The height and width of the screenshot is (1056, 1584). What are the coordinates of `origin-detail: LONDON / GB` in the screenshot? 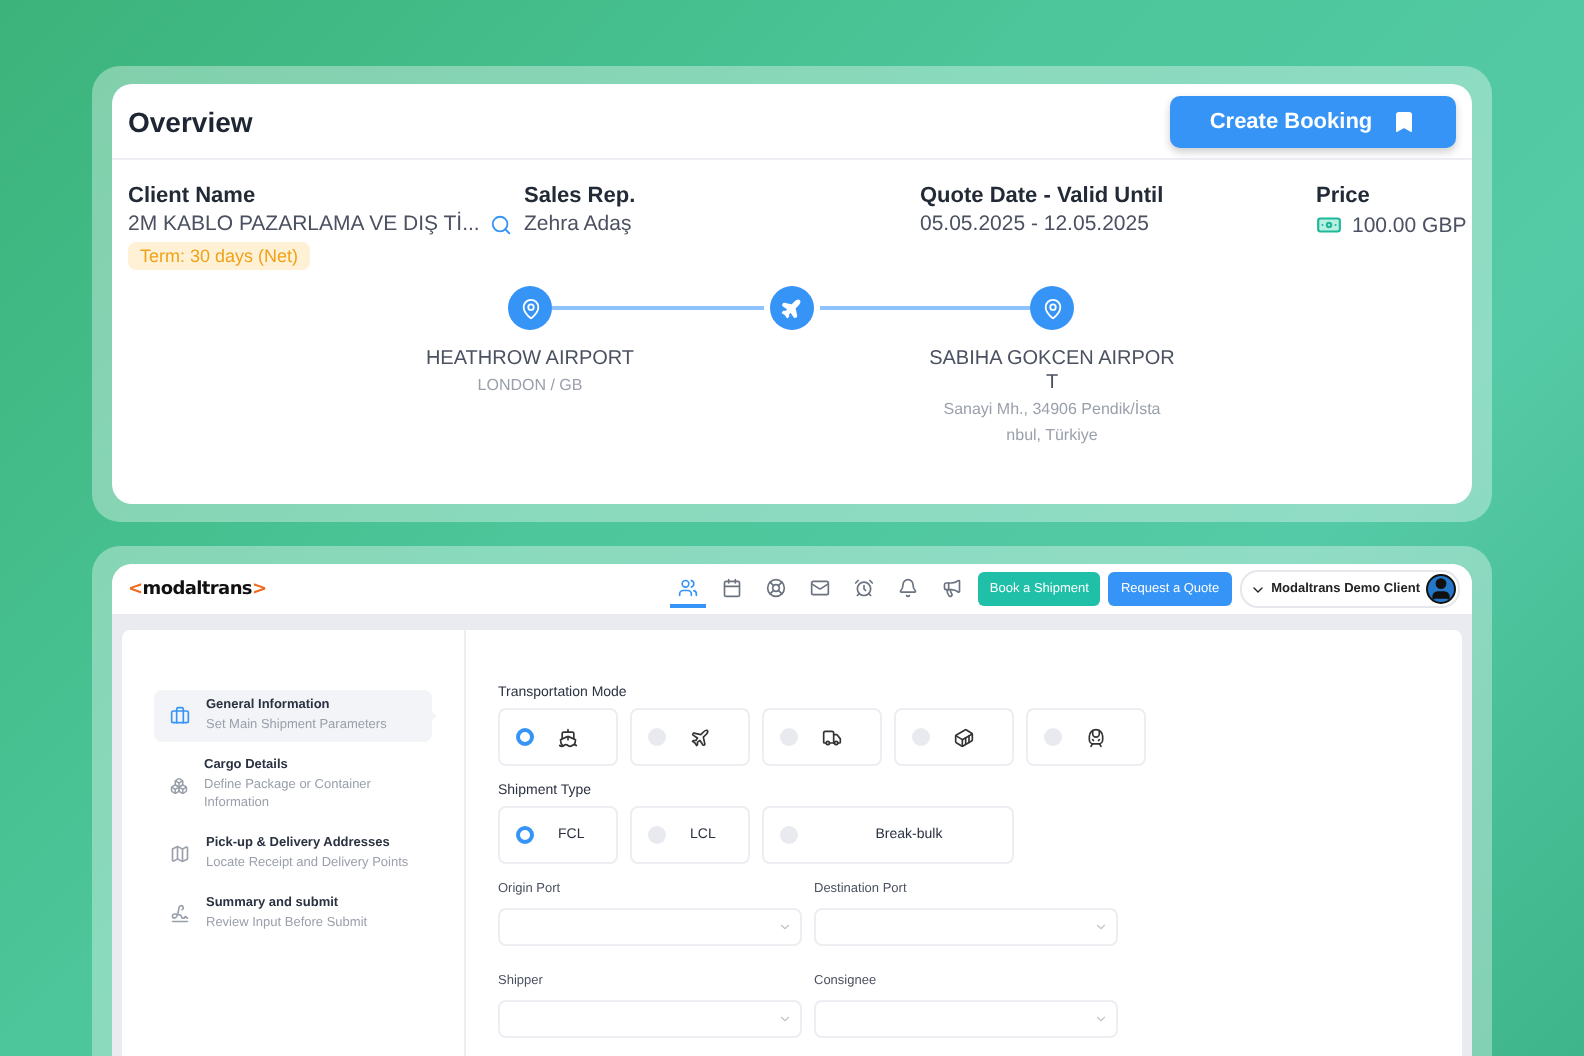 It's located at (530, 386).